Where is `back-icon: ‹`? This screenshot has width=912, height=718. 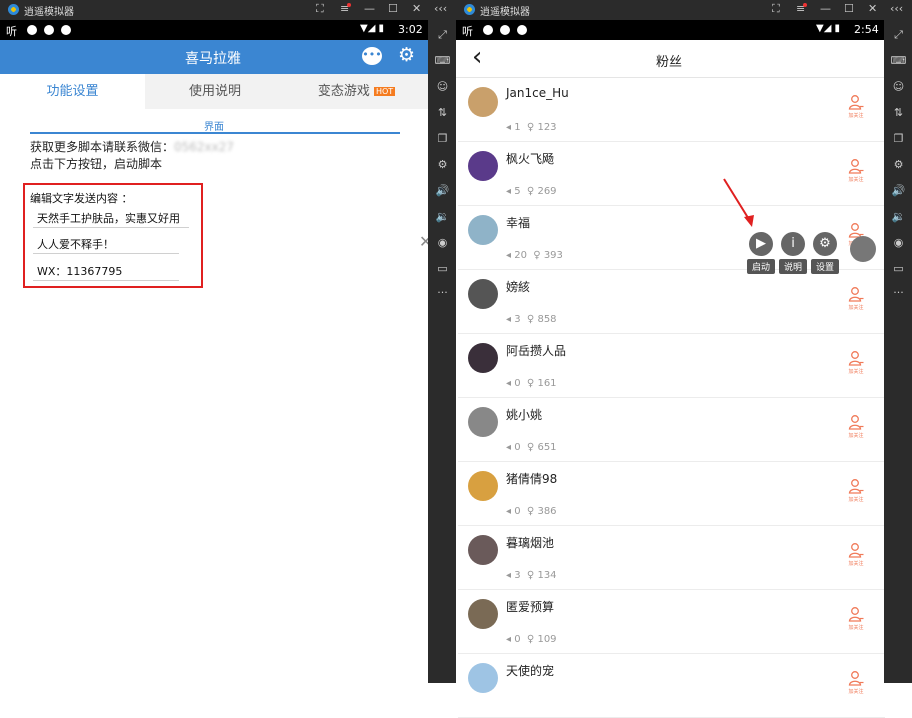 back-icon: ‹ is located at coordinates (477, 57).